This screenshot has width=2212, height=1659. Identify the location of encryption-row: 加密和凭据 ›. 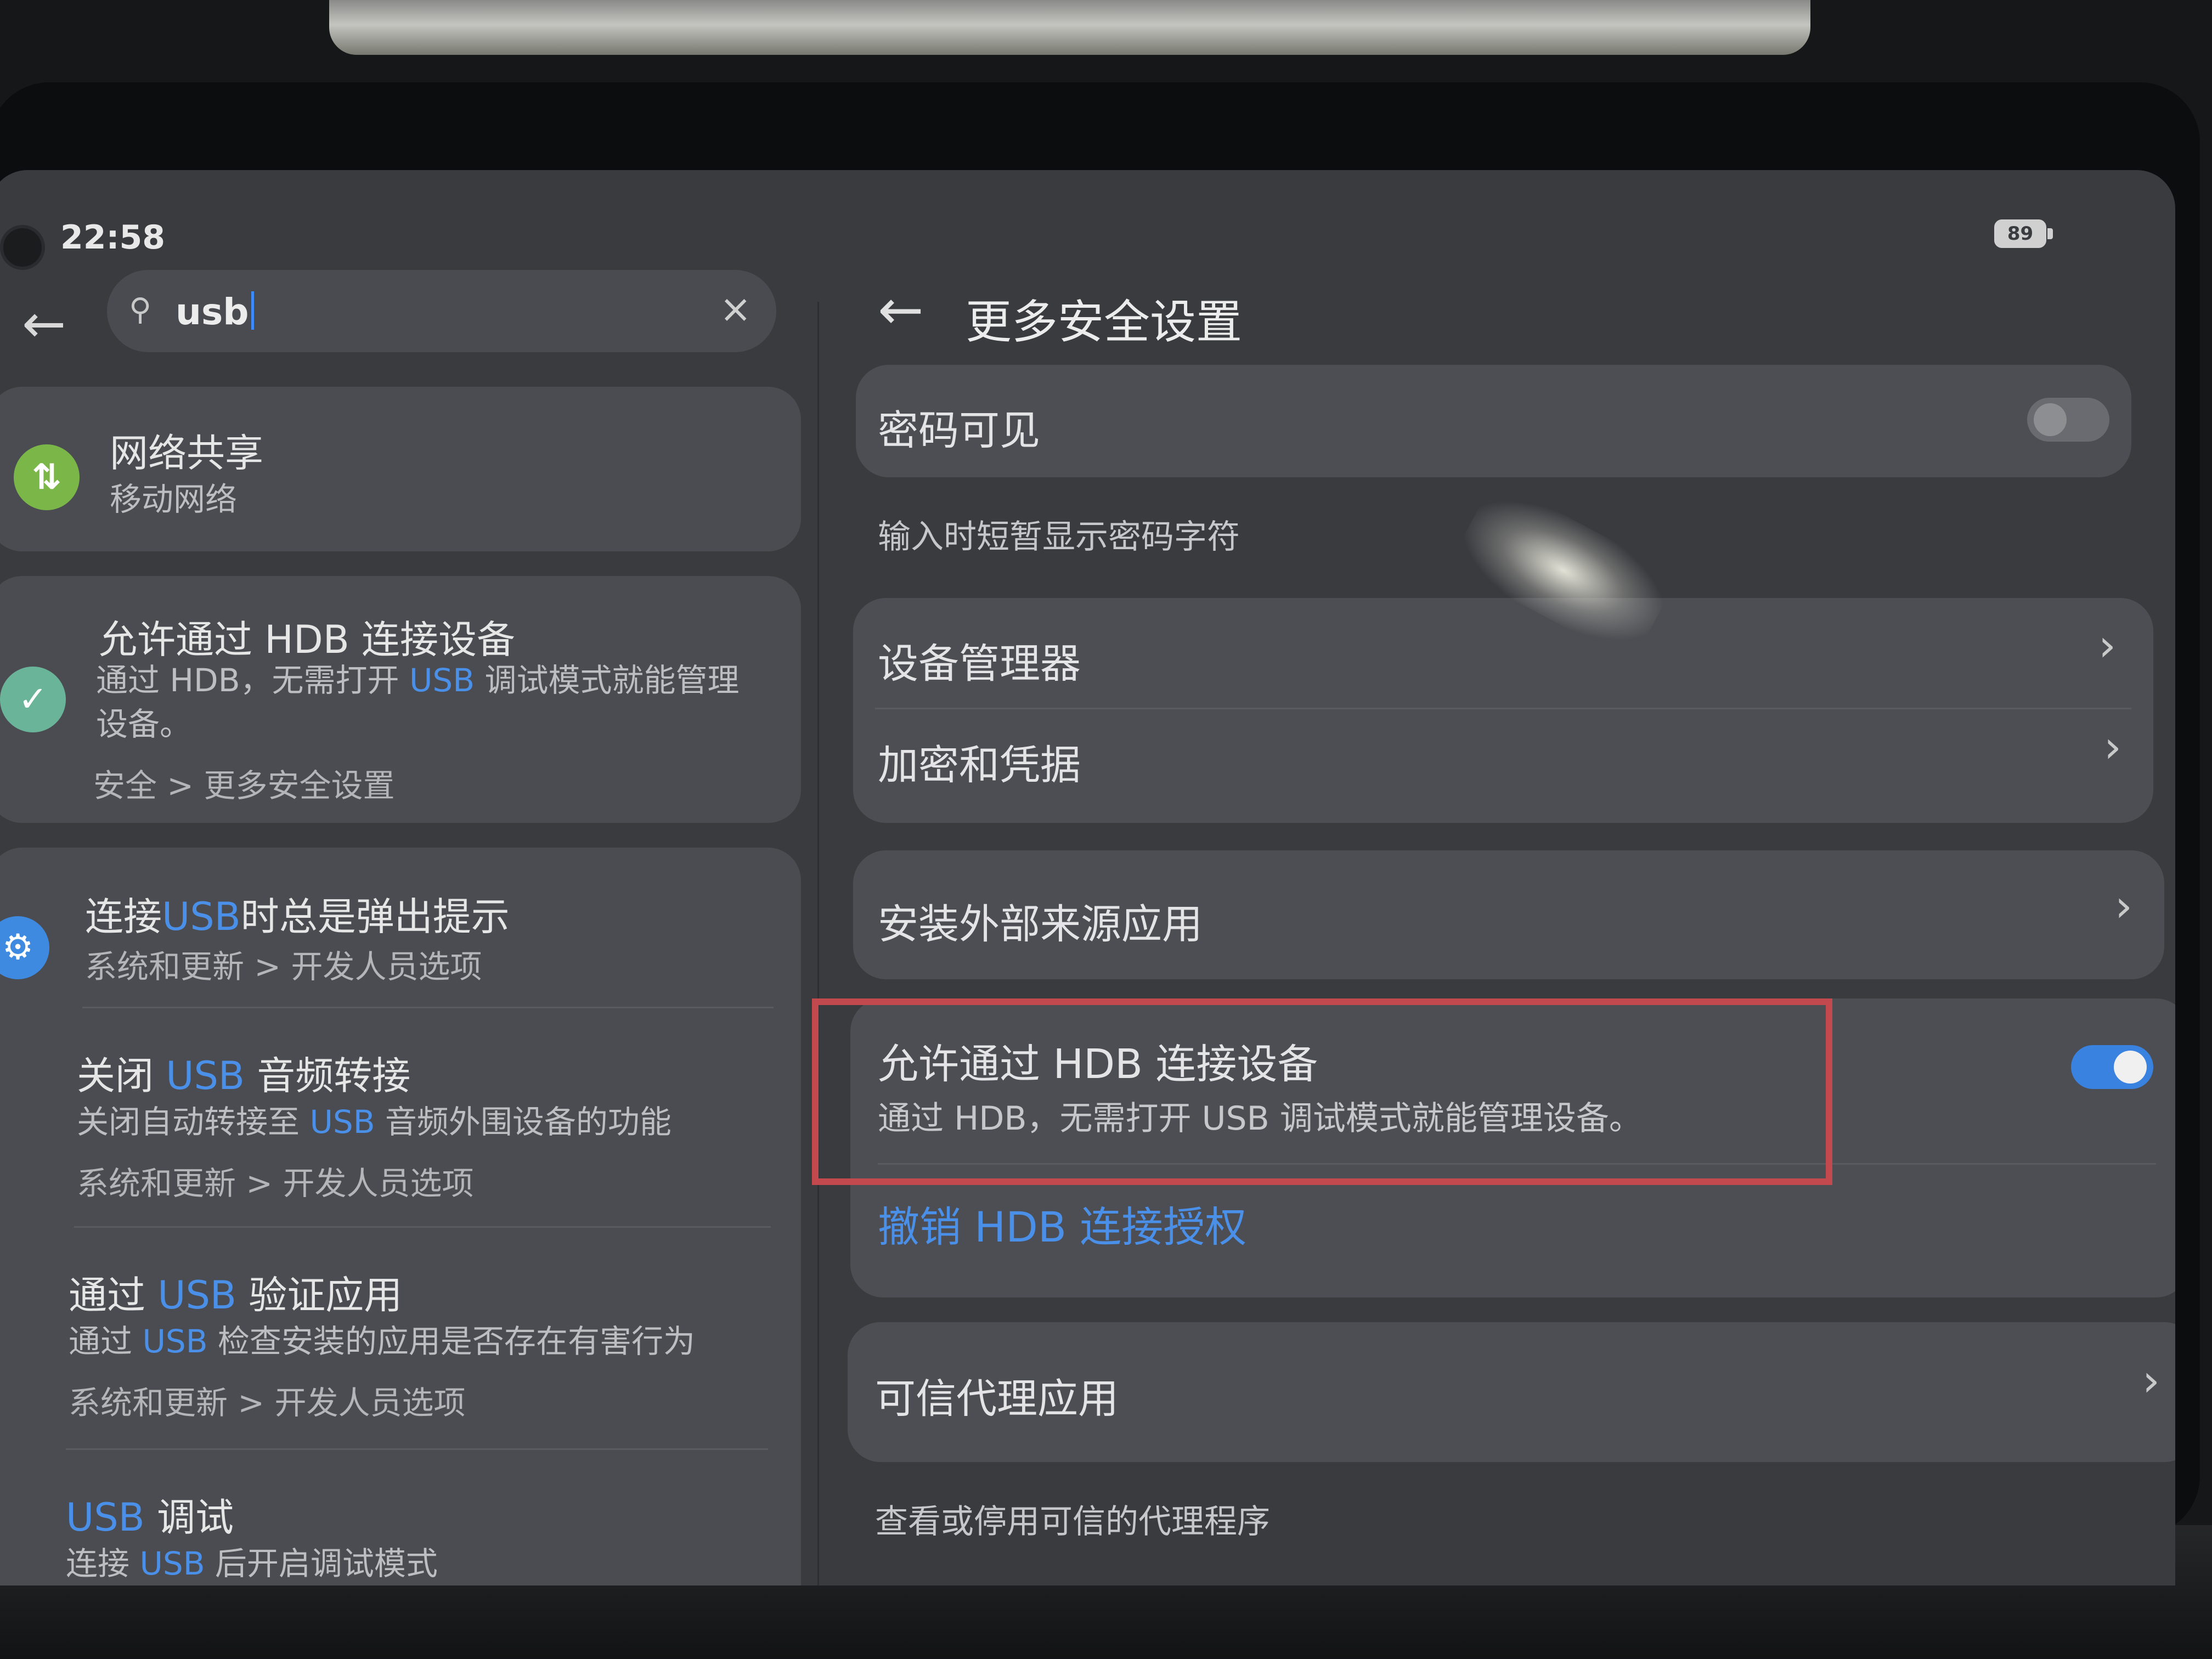
(1503, 765).